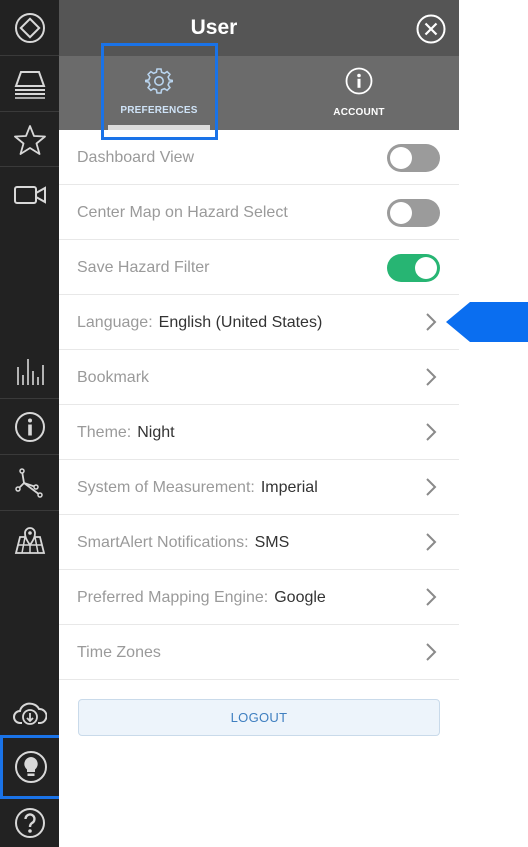 The height and width of the screenshot is (847, 528). Describe the element at coordinates (182, 212) in the screenshot. I see `setting-label: Center Map on Hazard Select` at that location.